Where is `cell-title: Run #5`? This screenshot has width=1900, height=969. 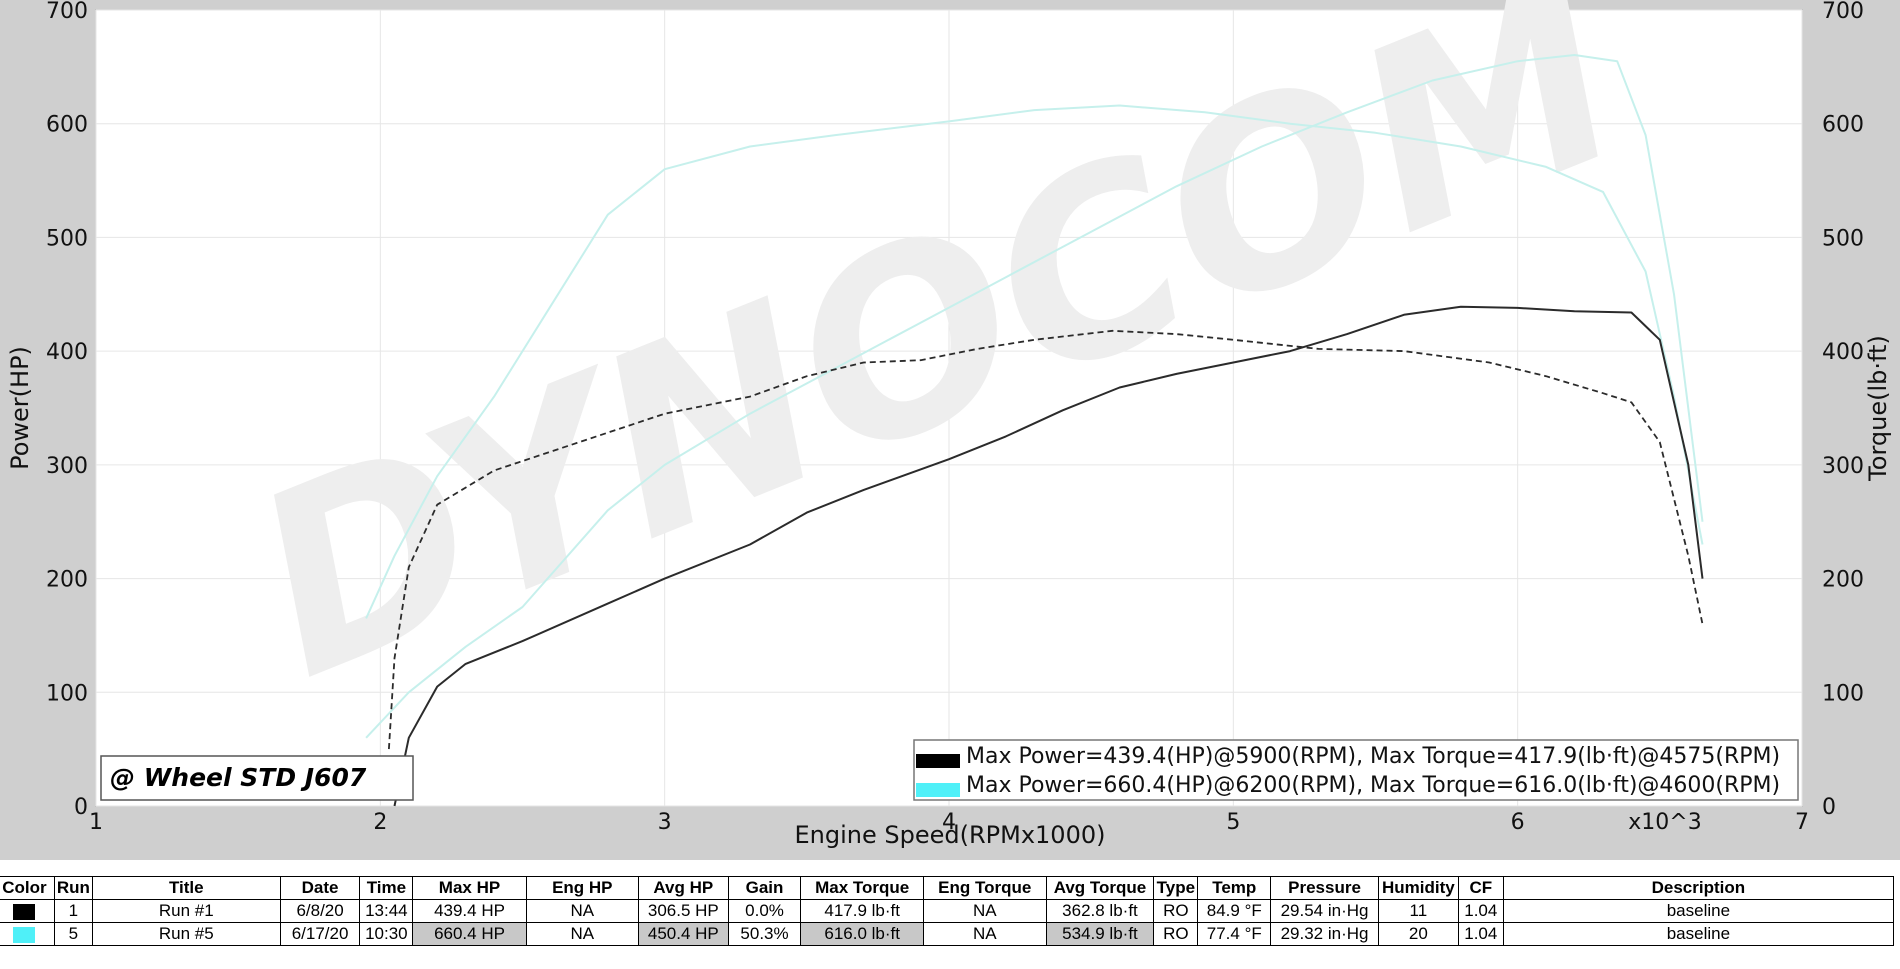 cell-title: Run #5 is located at coordinates (186, 934).